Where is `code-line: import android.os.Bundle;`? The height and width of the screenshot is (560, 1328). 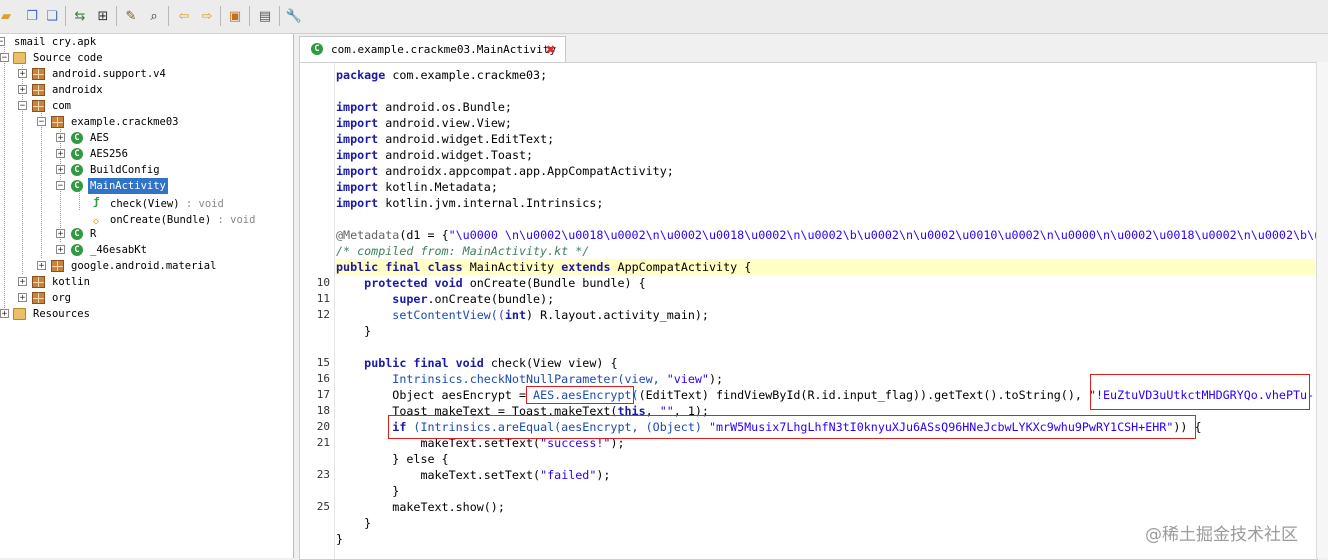
code-line: import android.os.Bundle; is located at coordinates (424, 107).